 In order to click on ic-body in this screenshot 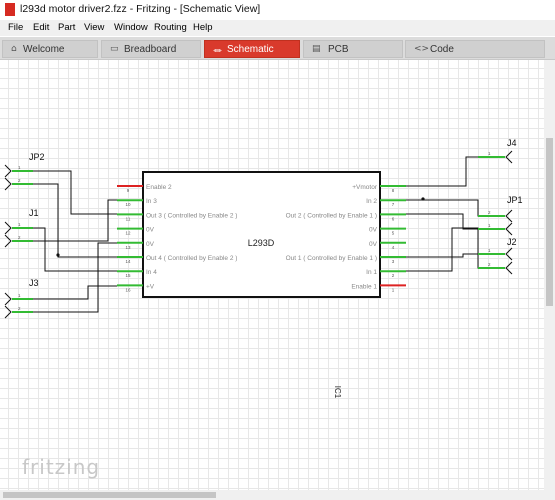, I will do `click(261, 234)`.